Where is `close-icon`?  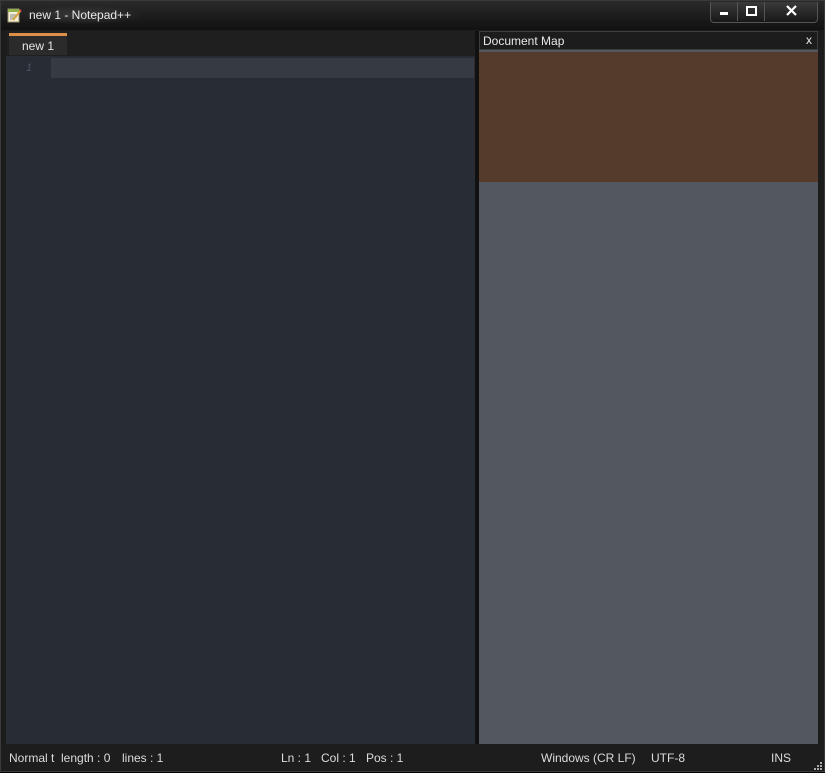
close-icon is located at coordinates (791, 12).